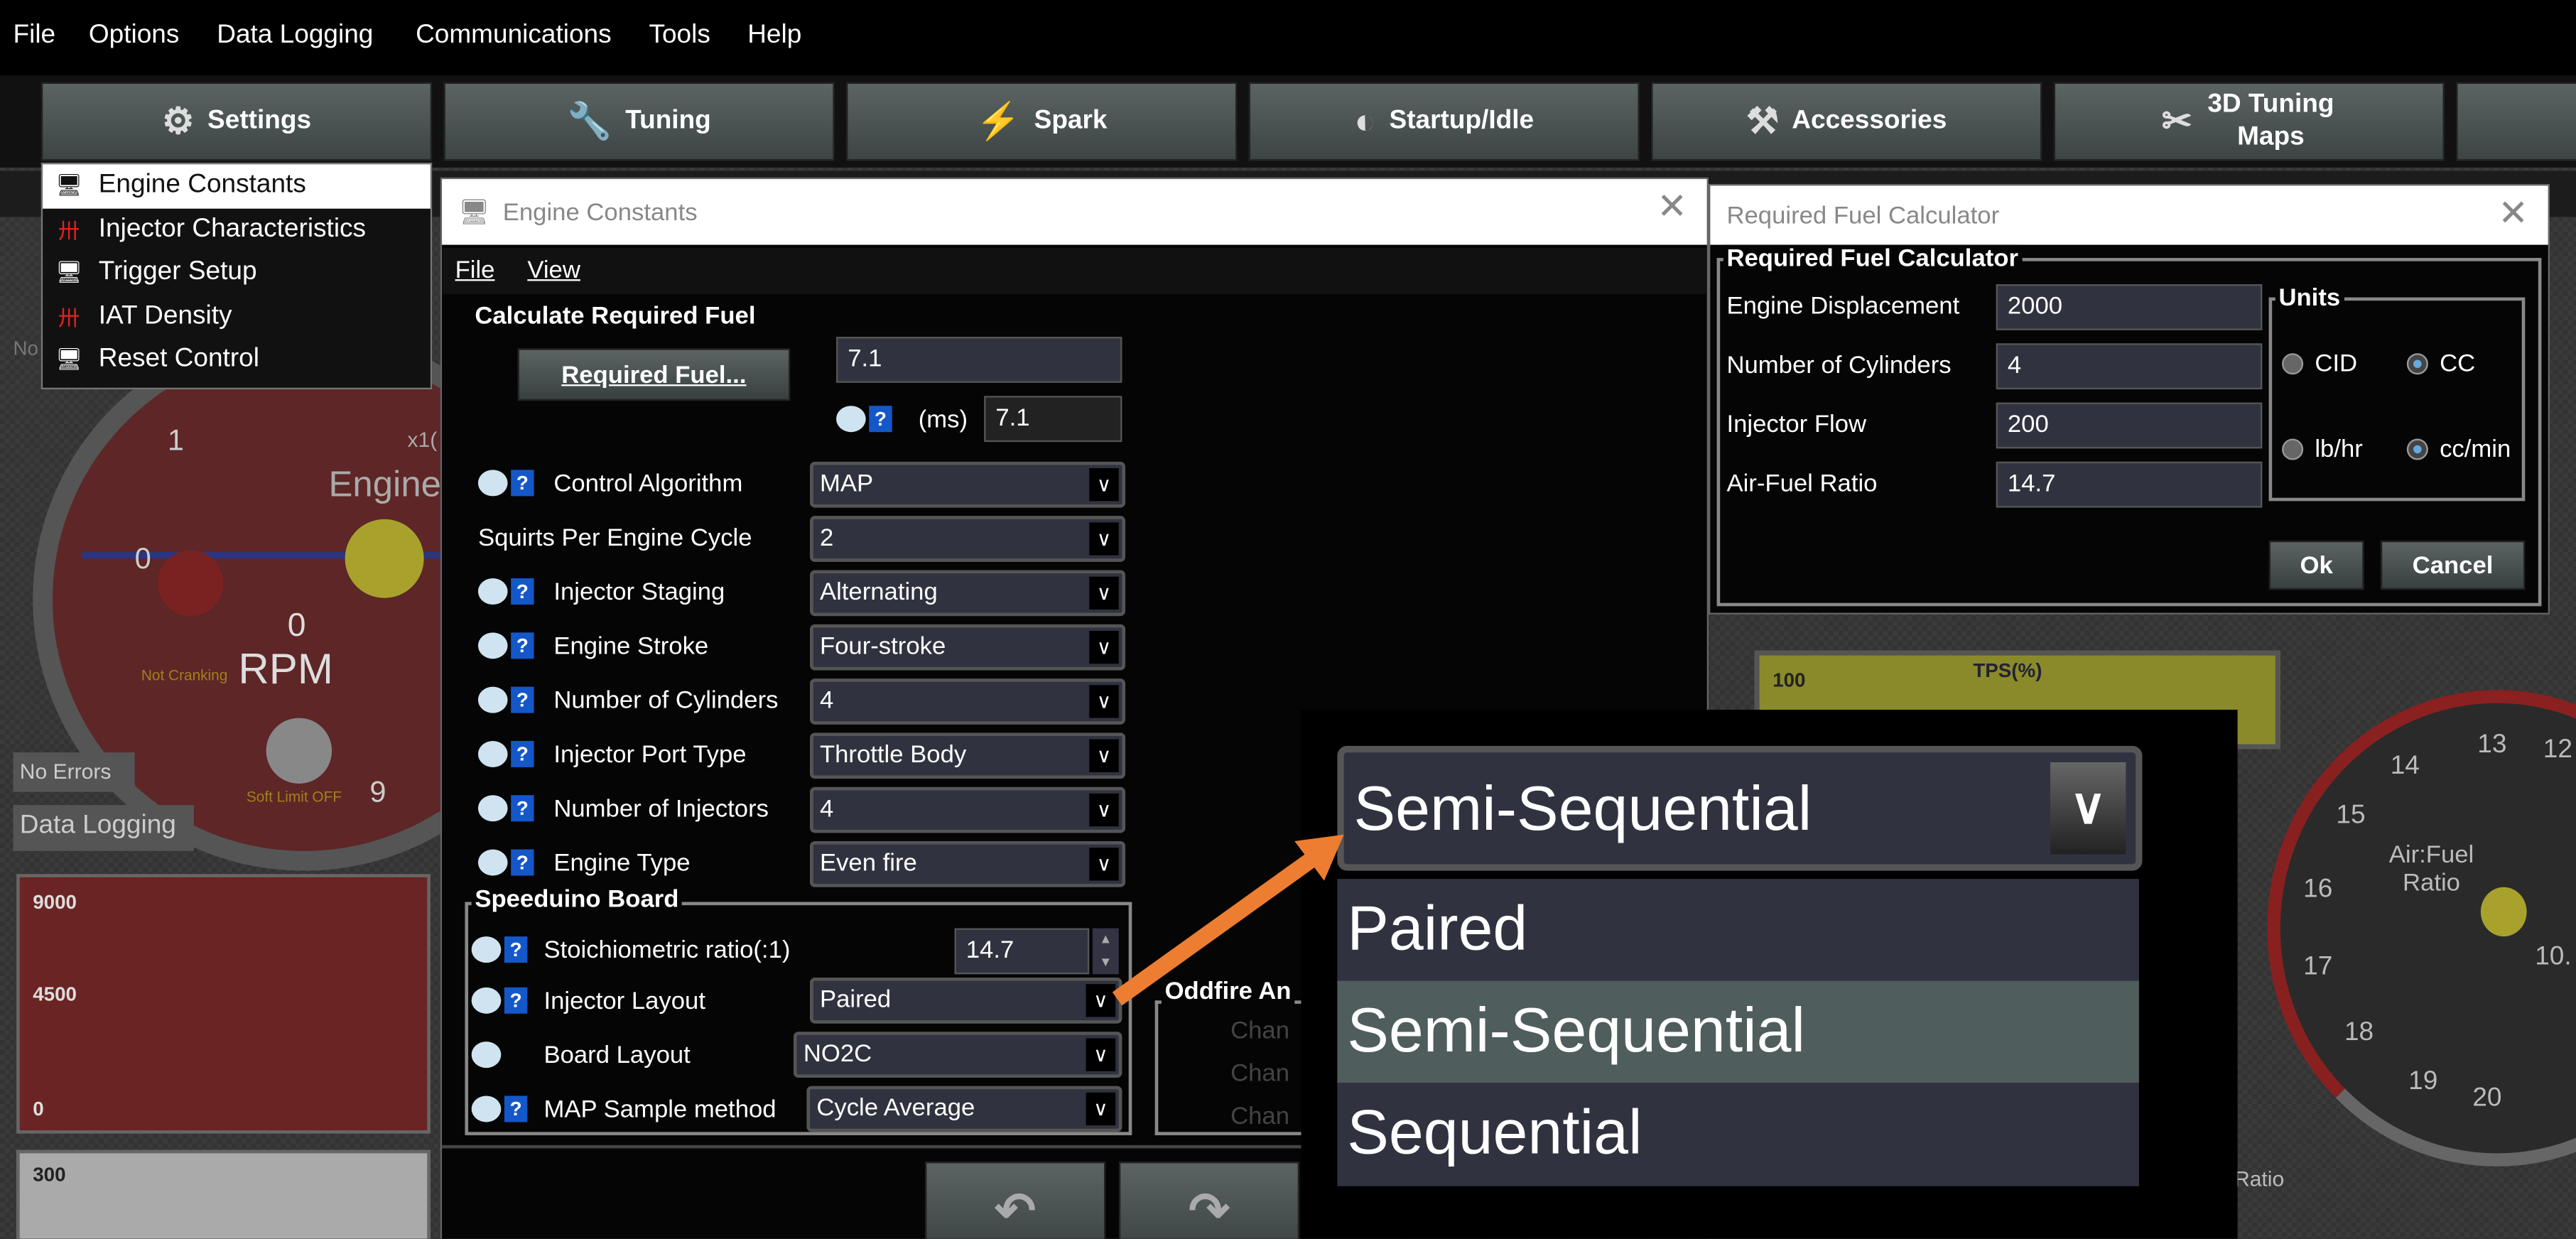 This screenshot has width=2576, height=1239. What do you see at coordinates (1228, 920) in the screenshot?
I see `callout-arrow` at bounding box center [1228, 920].